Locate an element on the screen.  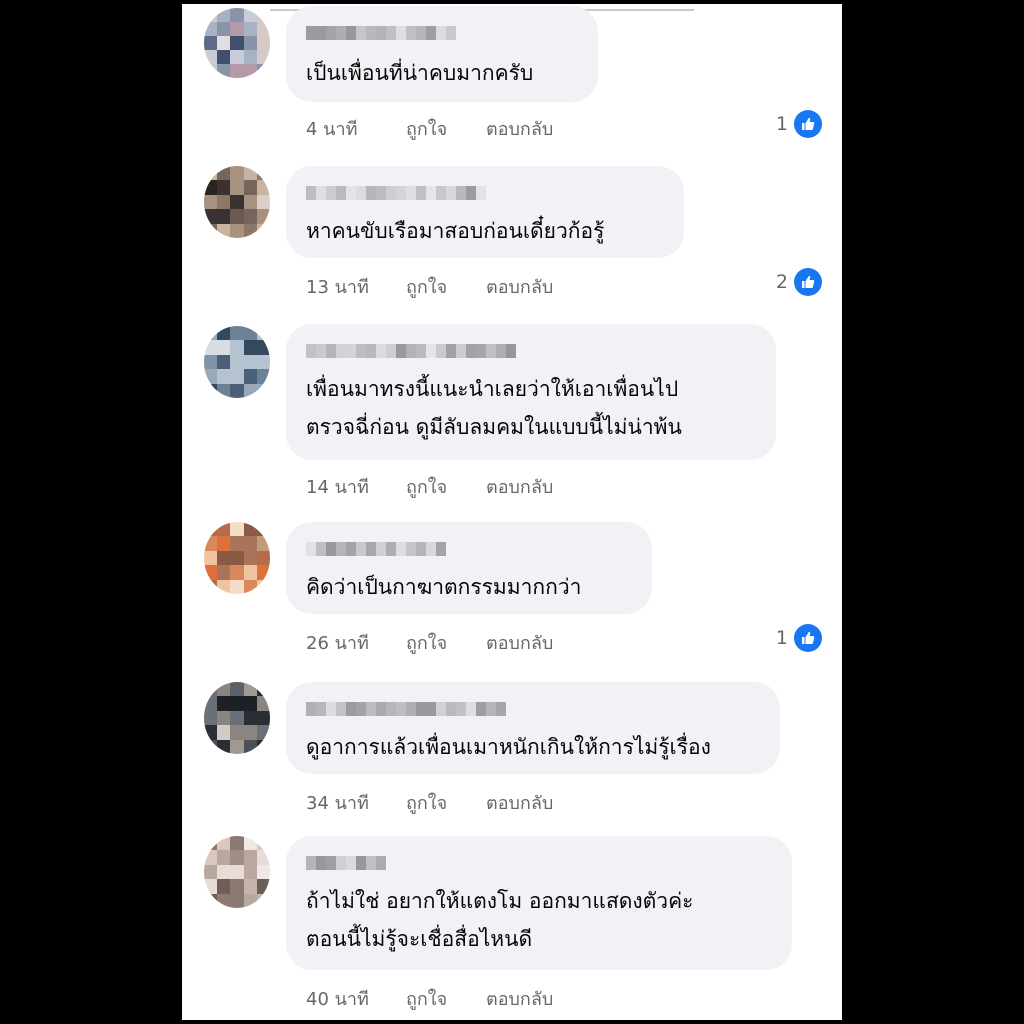
comment-time: 4 นาที is located at coordinates (356, 128).